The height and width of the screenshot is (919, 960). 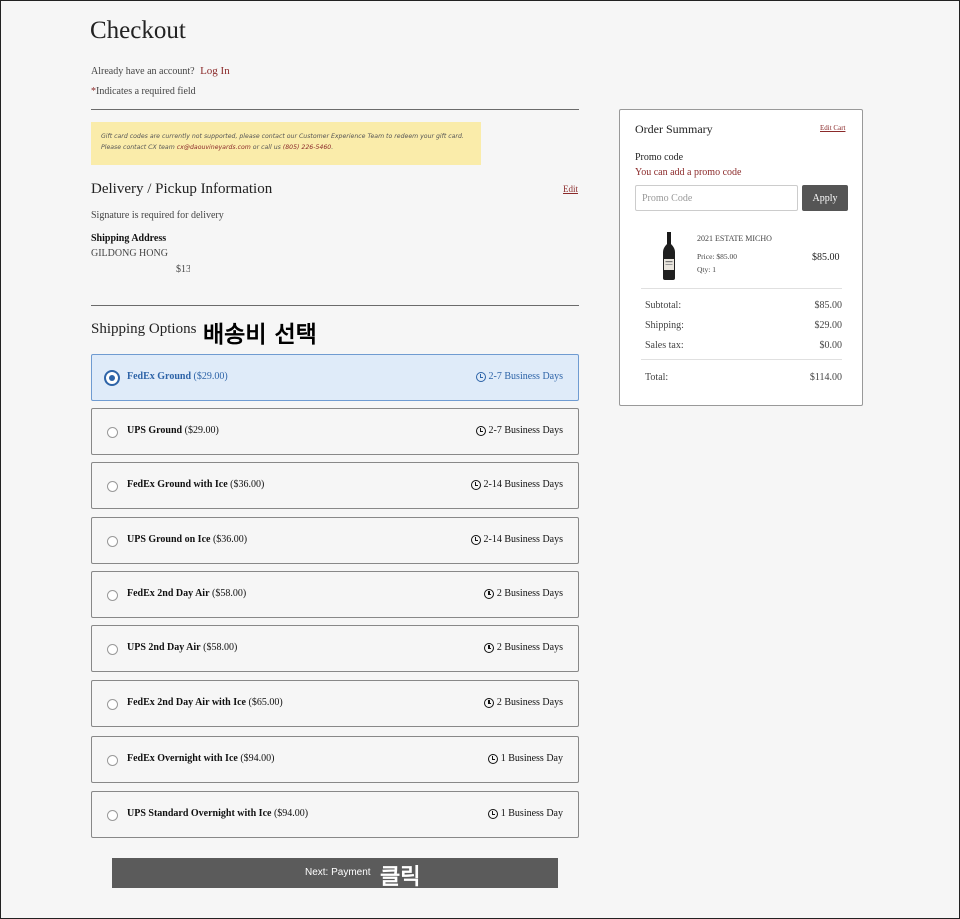 I want to click on annotation-click: 클릭, so click(x=400, y=877).